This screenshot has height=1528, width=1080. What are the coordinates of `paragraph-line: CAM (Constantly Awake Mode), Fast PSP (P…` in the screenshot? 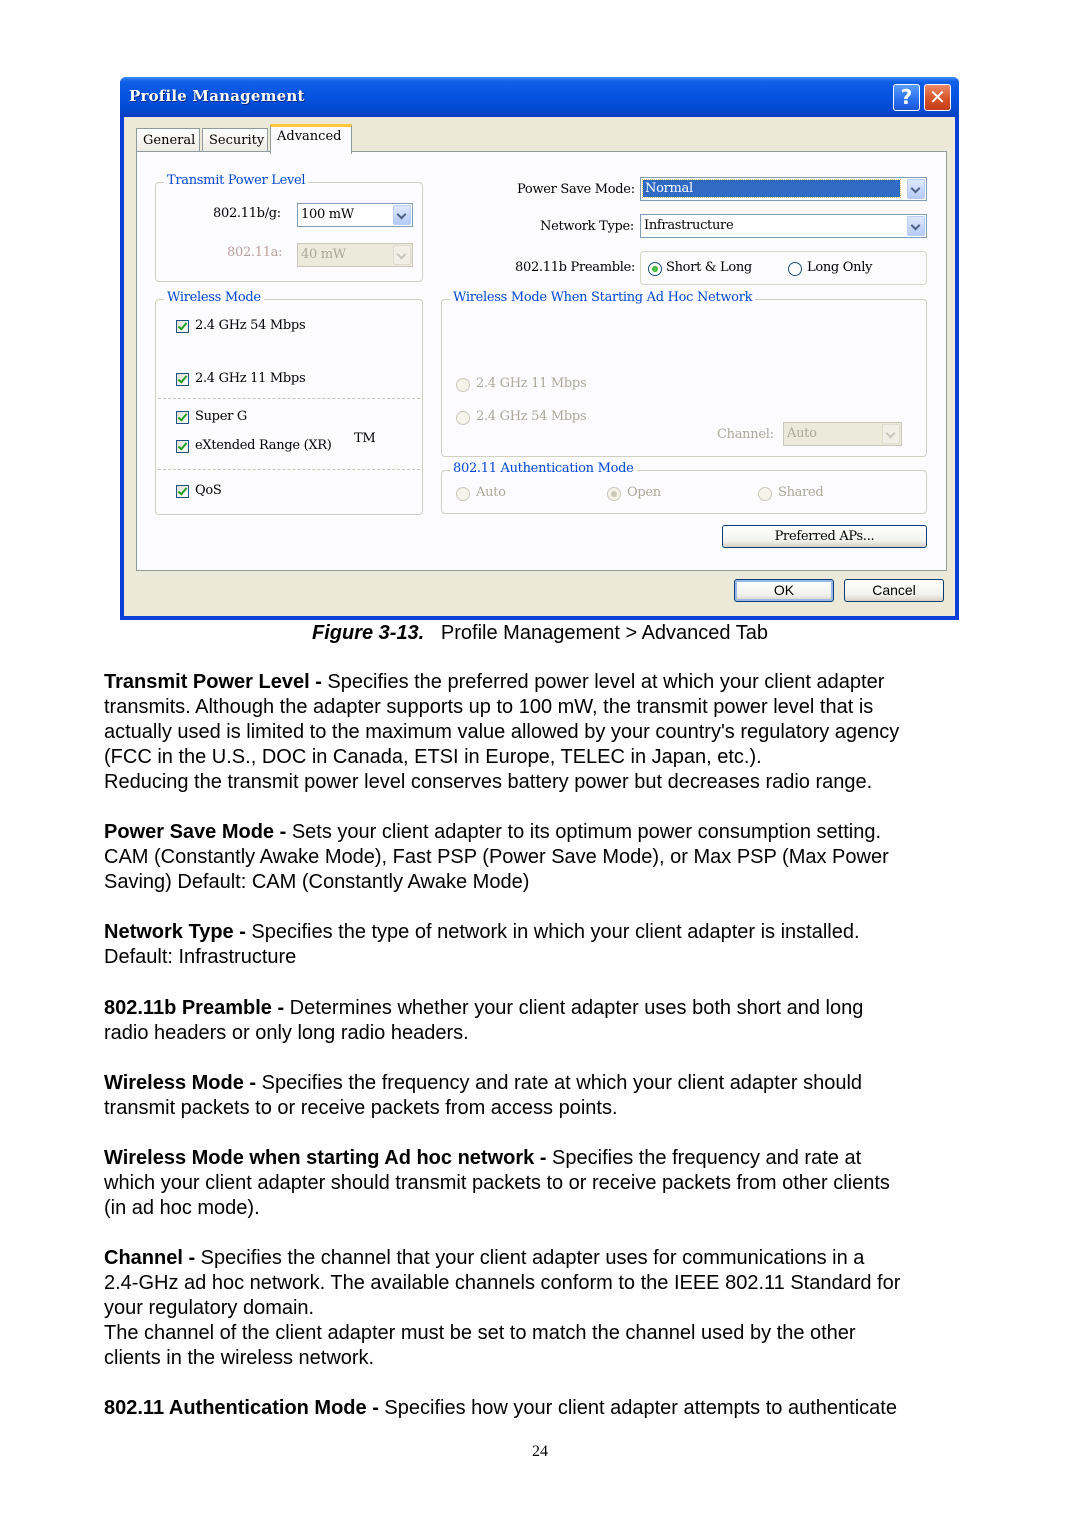 It's located at (544, 857).